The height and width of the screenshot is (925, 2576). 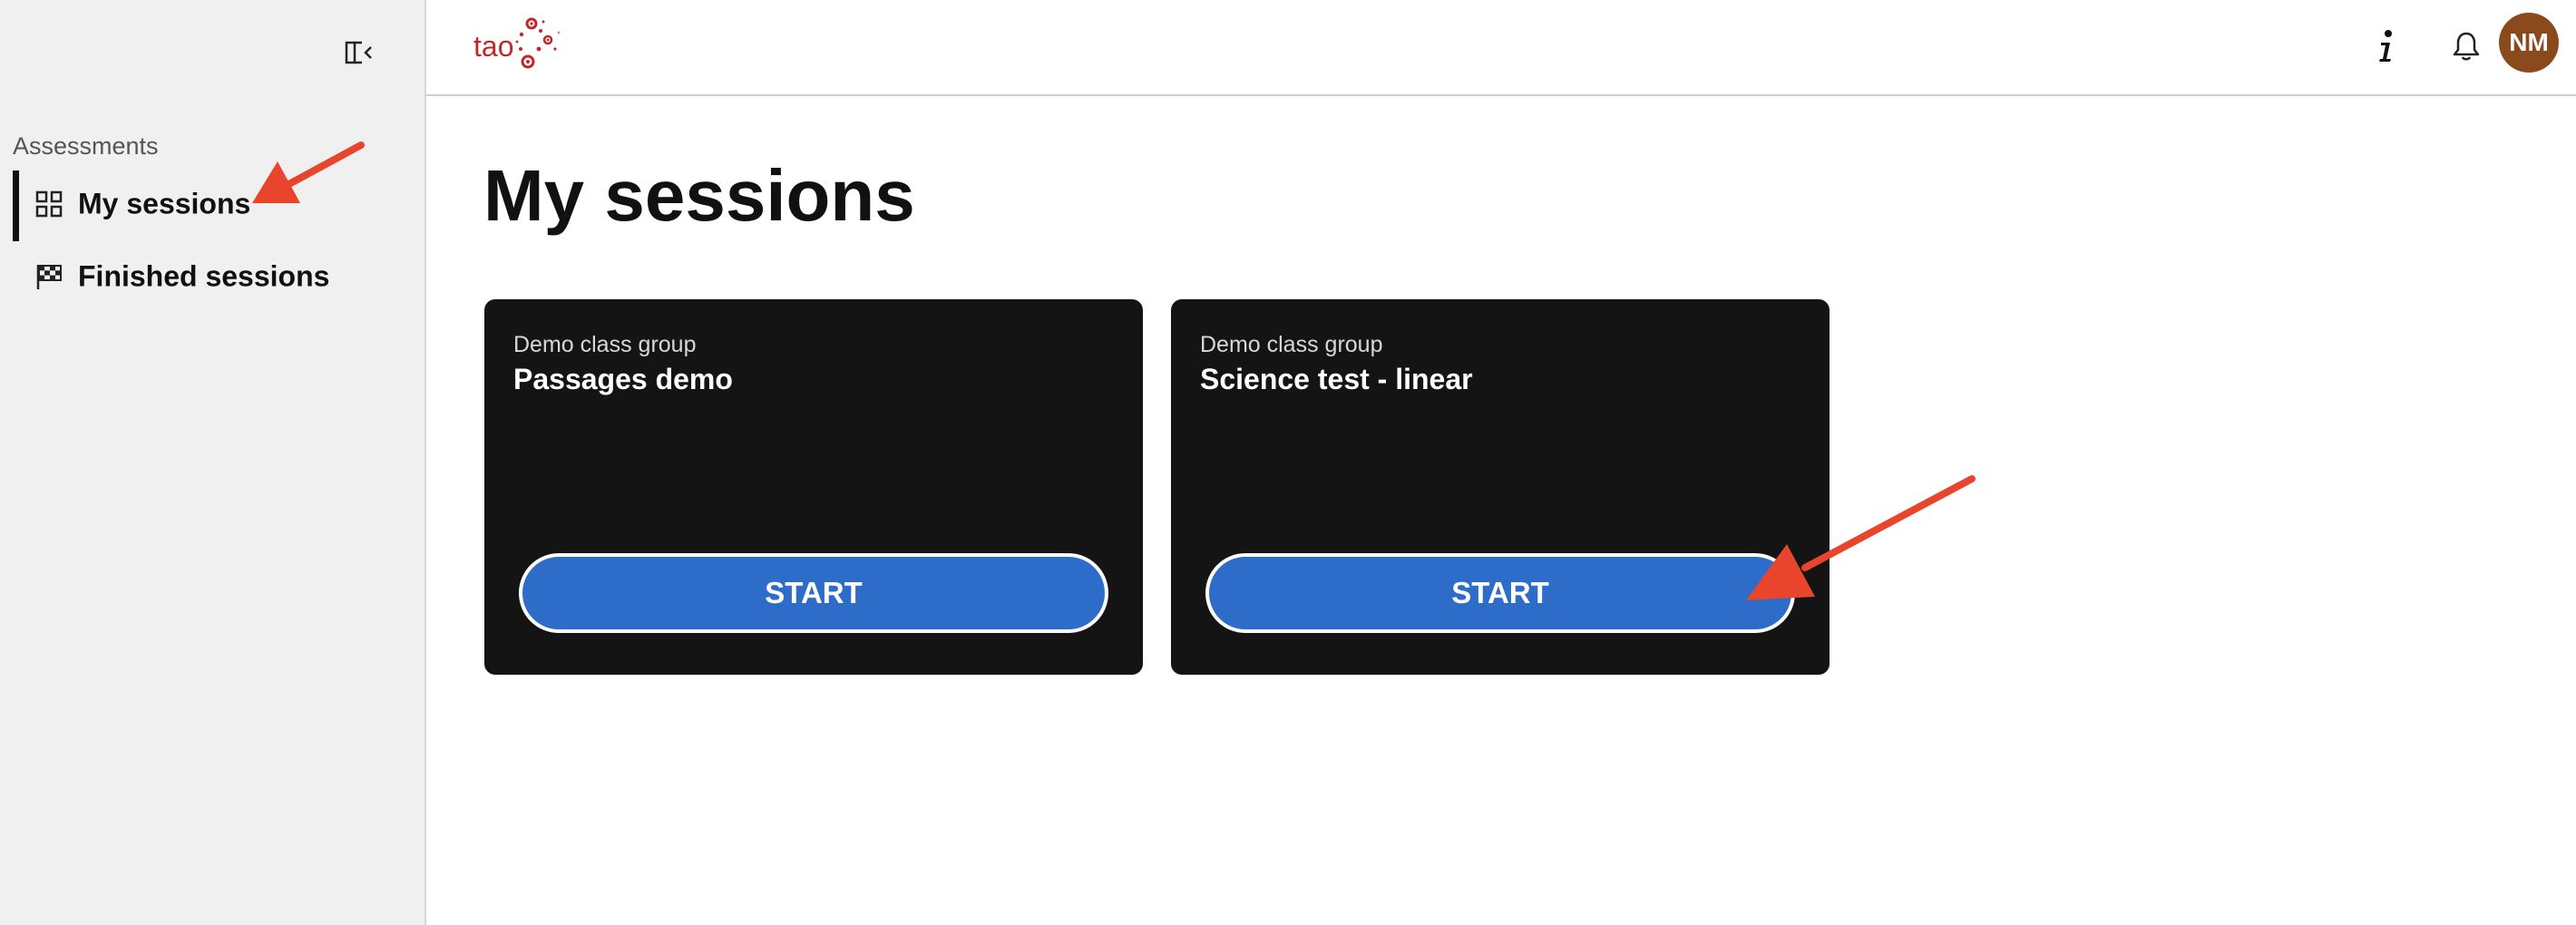 I want to click on tao-logo: tao, so click(x=521, y=44).